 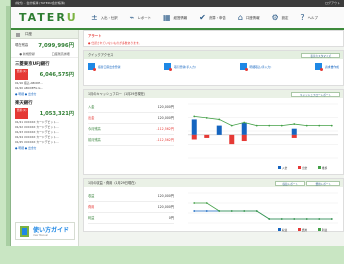 What do you see at coordinates (131, 107) in the screenshot?
I see `table-row: 入金 120,000円` at bounding box center [131, 107].